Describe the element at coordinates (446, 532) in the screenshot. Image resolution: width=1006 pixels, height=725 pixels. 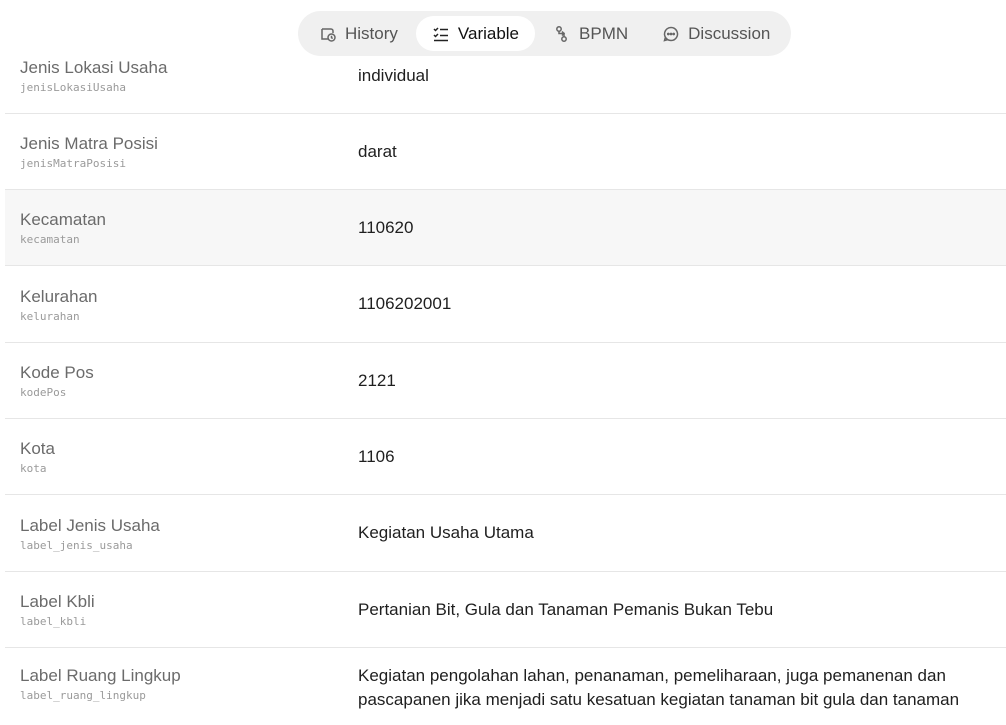
I see `variable-value: Kegiatan Usaha Utama` at that location.